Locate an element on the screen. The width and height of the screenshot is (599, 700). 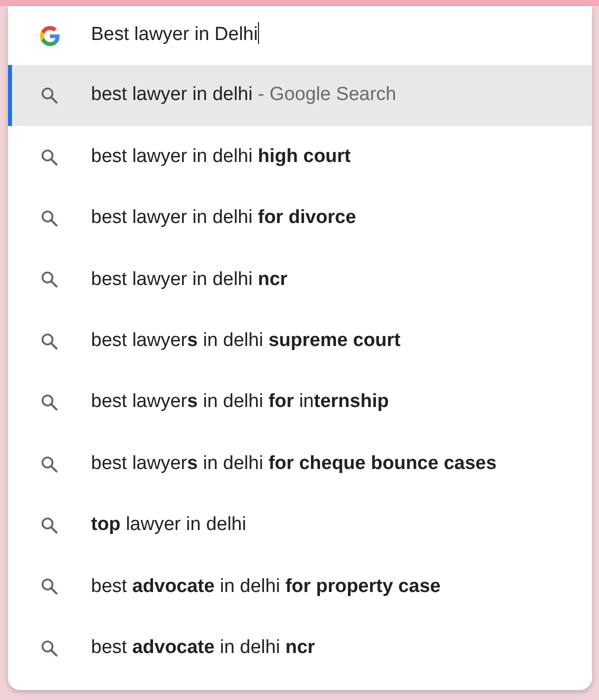
suggestion-source: - Google Search is located at coordinates (326, 95).